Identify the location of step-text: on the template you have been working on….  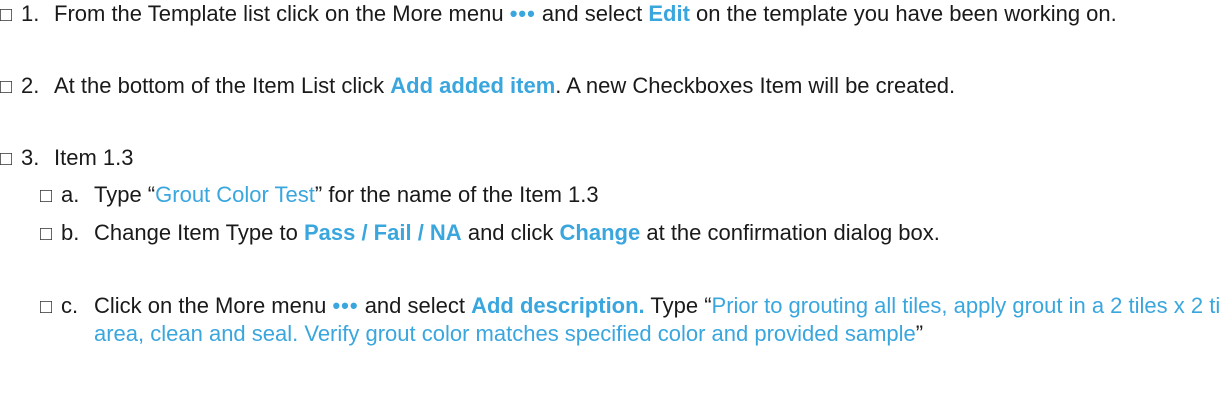
(906, 13).